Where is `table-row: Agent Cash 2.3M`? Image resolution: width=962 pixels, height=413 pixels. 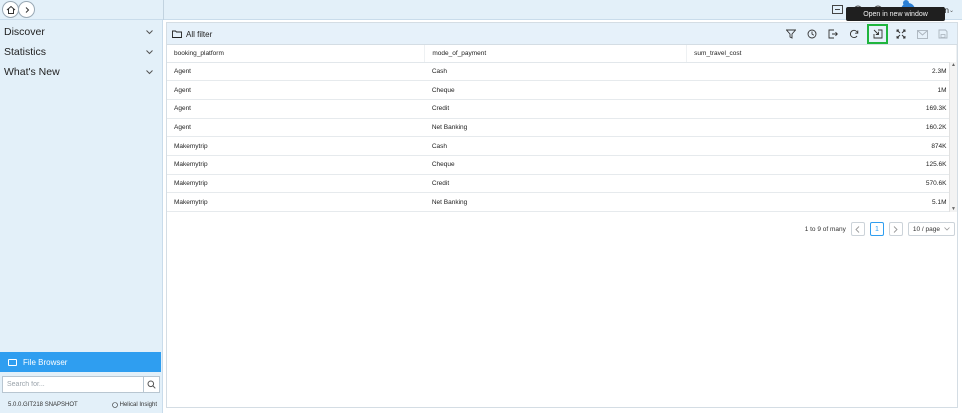
table-row: Agent Cash 2.3M is located at coordinates (562, 72).